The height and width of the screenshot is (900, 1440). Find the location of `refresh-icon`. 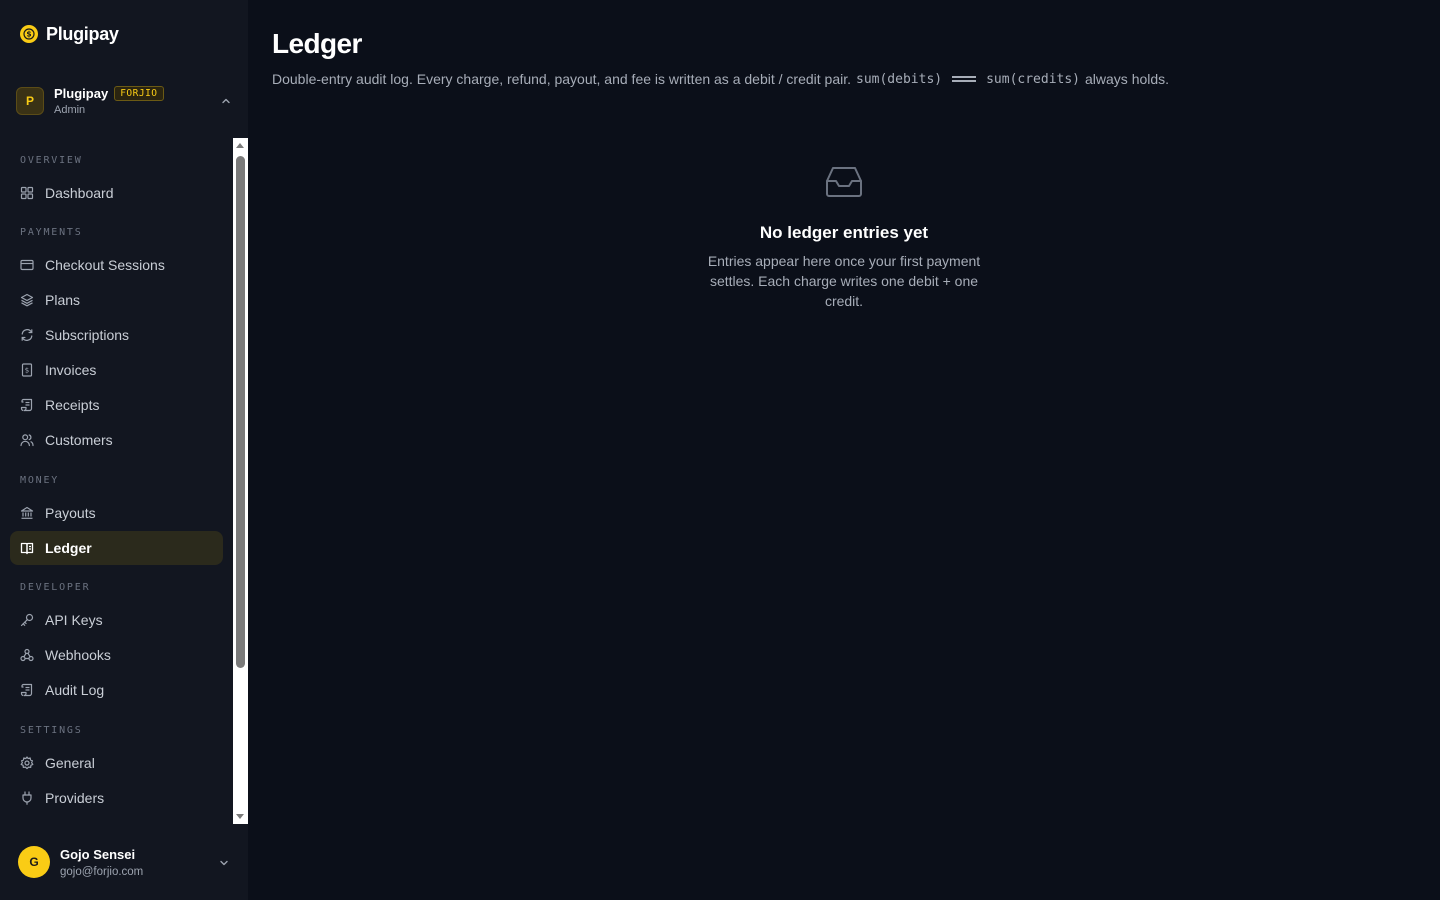

refresh-icon is located at coordinates (27, 335).